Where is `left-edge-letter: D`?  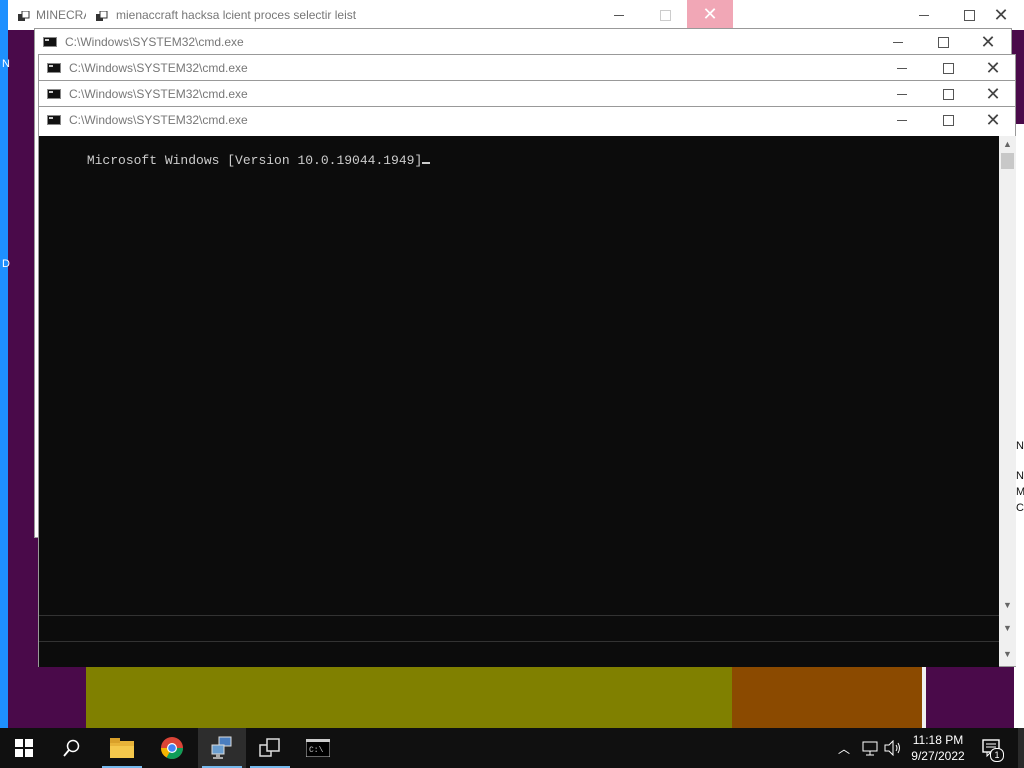 left-edge-letter: D is located at coordinates (6, 264).